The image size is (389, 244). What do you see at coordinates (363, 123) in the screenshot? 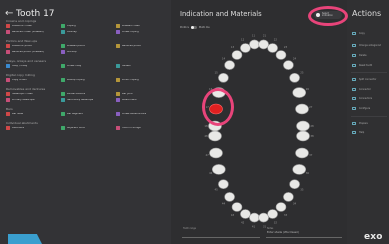
I see `action-label: Prepare` at bounding box center [363, 123].